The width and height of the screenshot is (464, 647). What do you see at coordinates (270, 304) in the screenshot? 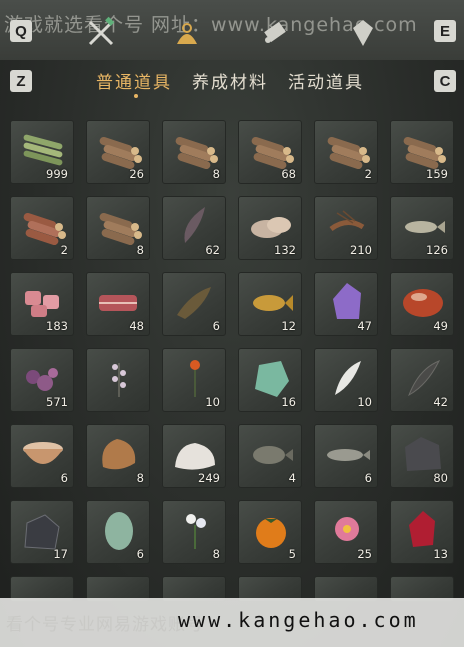
I see `item-slot: 12` at bounding box center [270, 304].